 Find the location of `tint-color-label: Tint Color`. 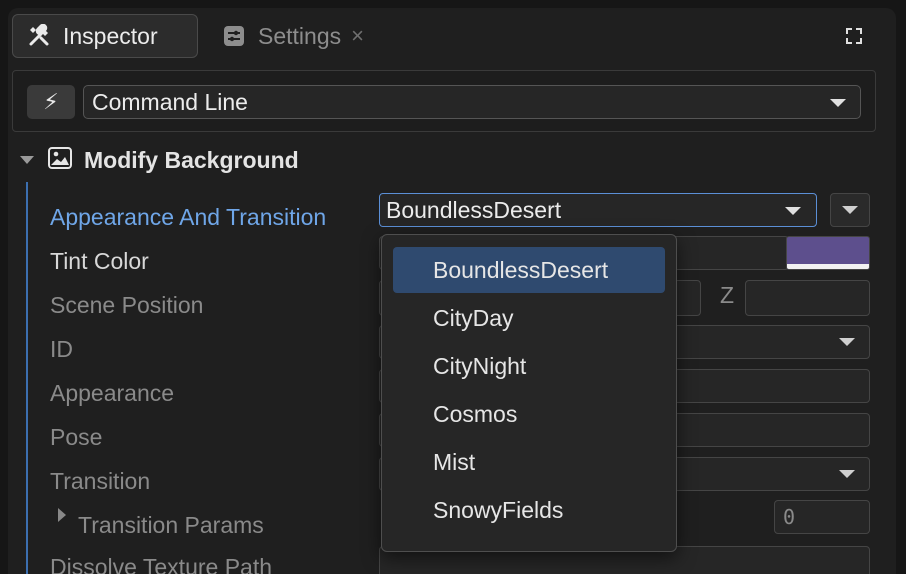

tint-color-label: Tint Color is located at coordinates (99, 261).